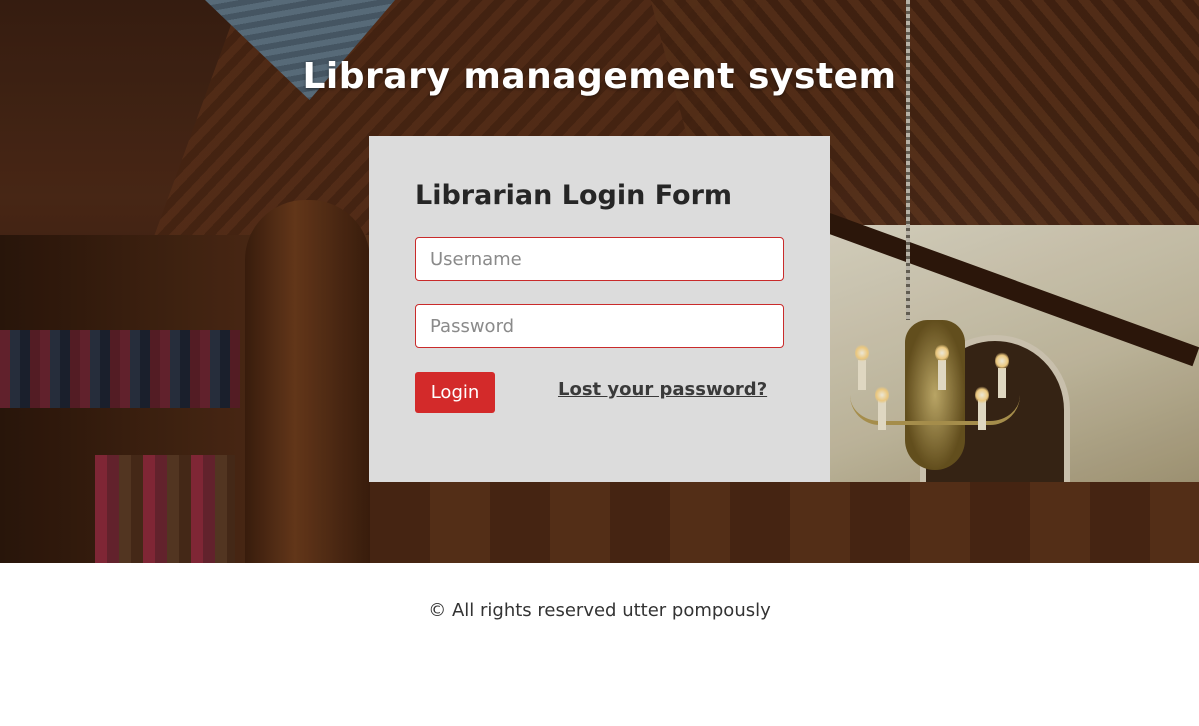  I want to click on lost-password-link: Lost your password?, so click(662, 389).